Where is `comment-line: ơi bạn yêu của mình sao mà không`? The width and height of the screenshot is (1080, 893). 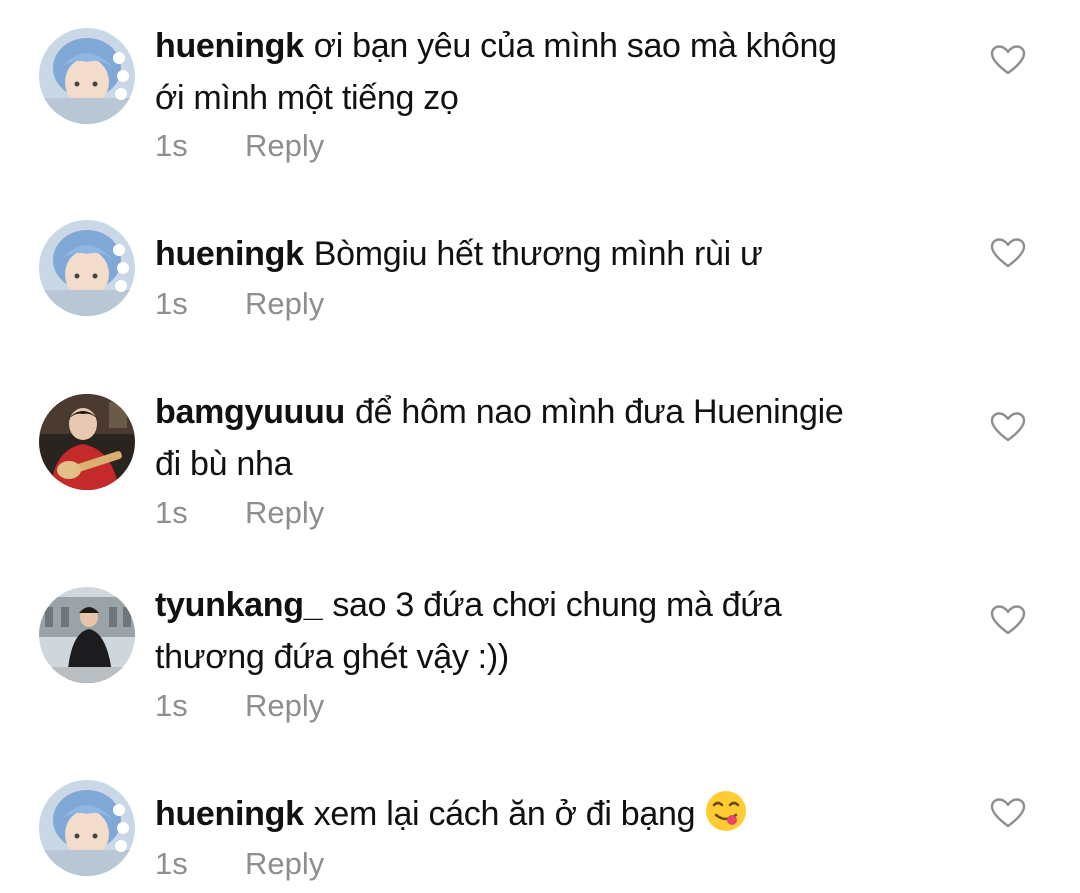
comment-line: ơi bạn yêu của mình sao mà không is located at coordinates (575, 46).